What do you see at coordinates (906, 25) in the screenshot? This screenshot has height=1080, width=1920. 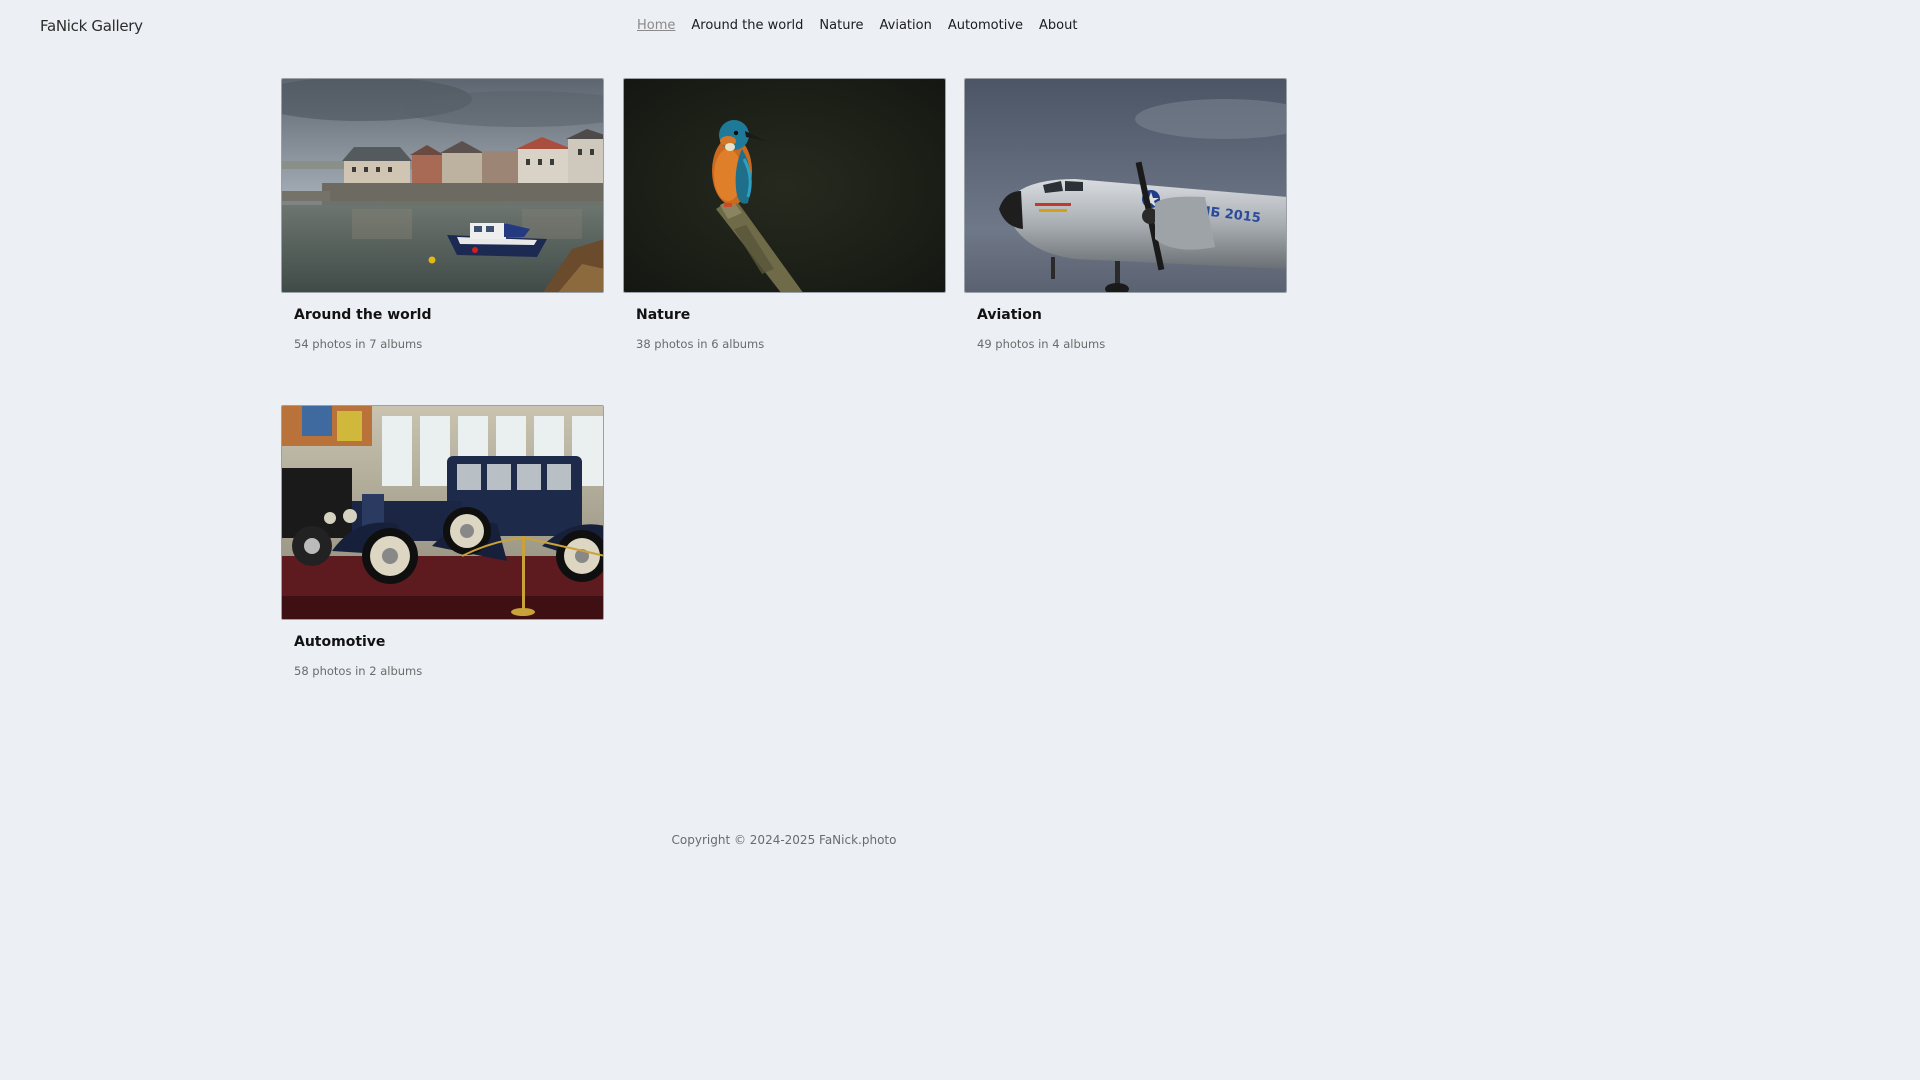 I see `nav-item-aviation: Aviation` at bounding box center [906, 25].